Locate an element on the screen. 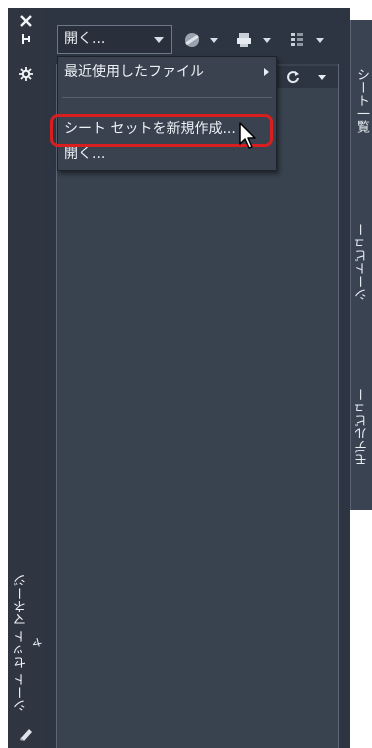 This screenshot has height=748, width=372. view-options-button is located at coordinates (308, 40).